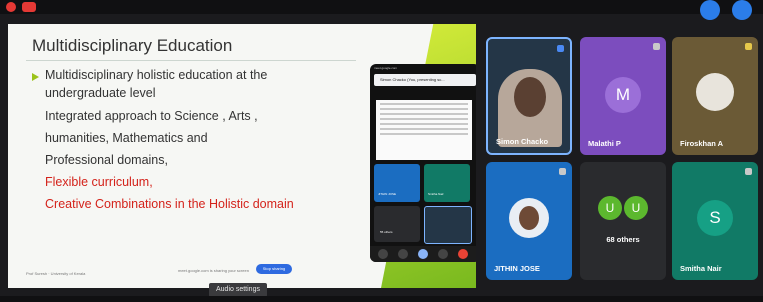 The image size is (763, 302). I want to click on others-count: 68 others, so click(623, 239).